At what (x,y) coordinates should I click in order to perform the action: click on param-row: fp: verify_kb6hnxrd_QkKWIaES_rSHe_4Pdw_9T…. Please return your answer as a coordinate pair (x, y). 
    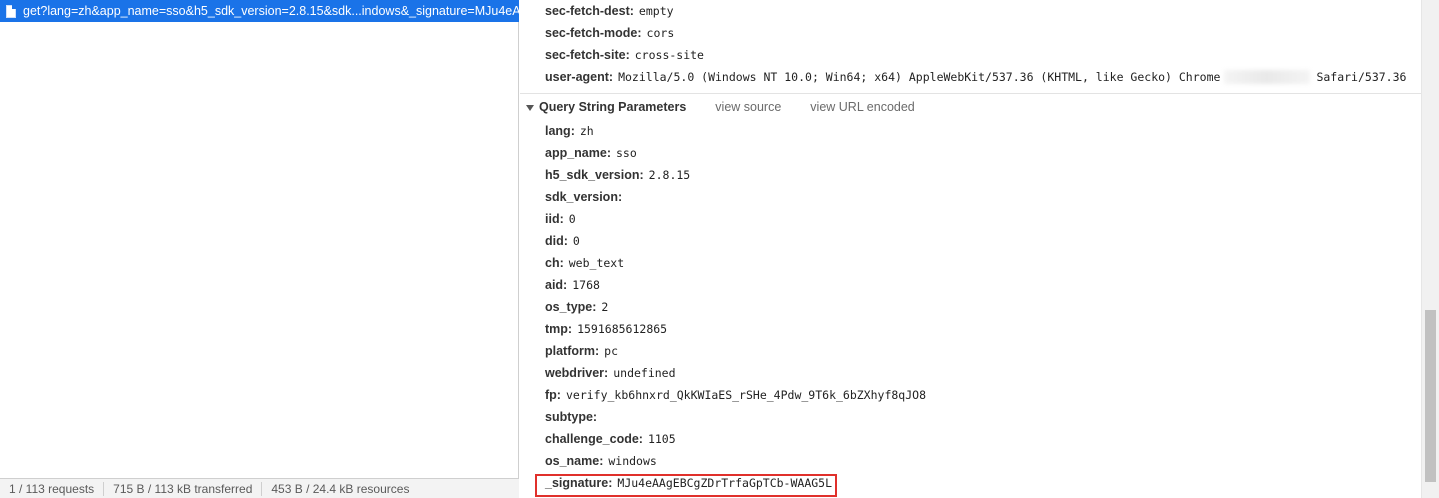
    Looking at the image, I should click on (735, 395).